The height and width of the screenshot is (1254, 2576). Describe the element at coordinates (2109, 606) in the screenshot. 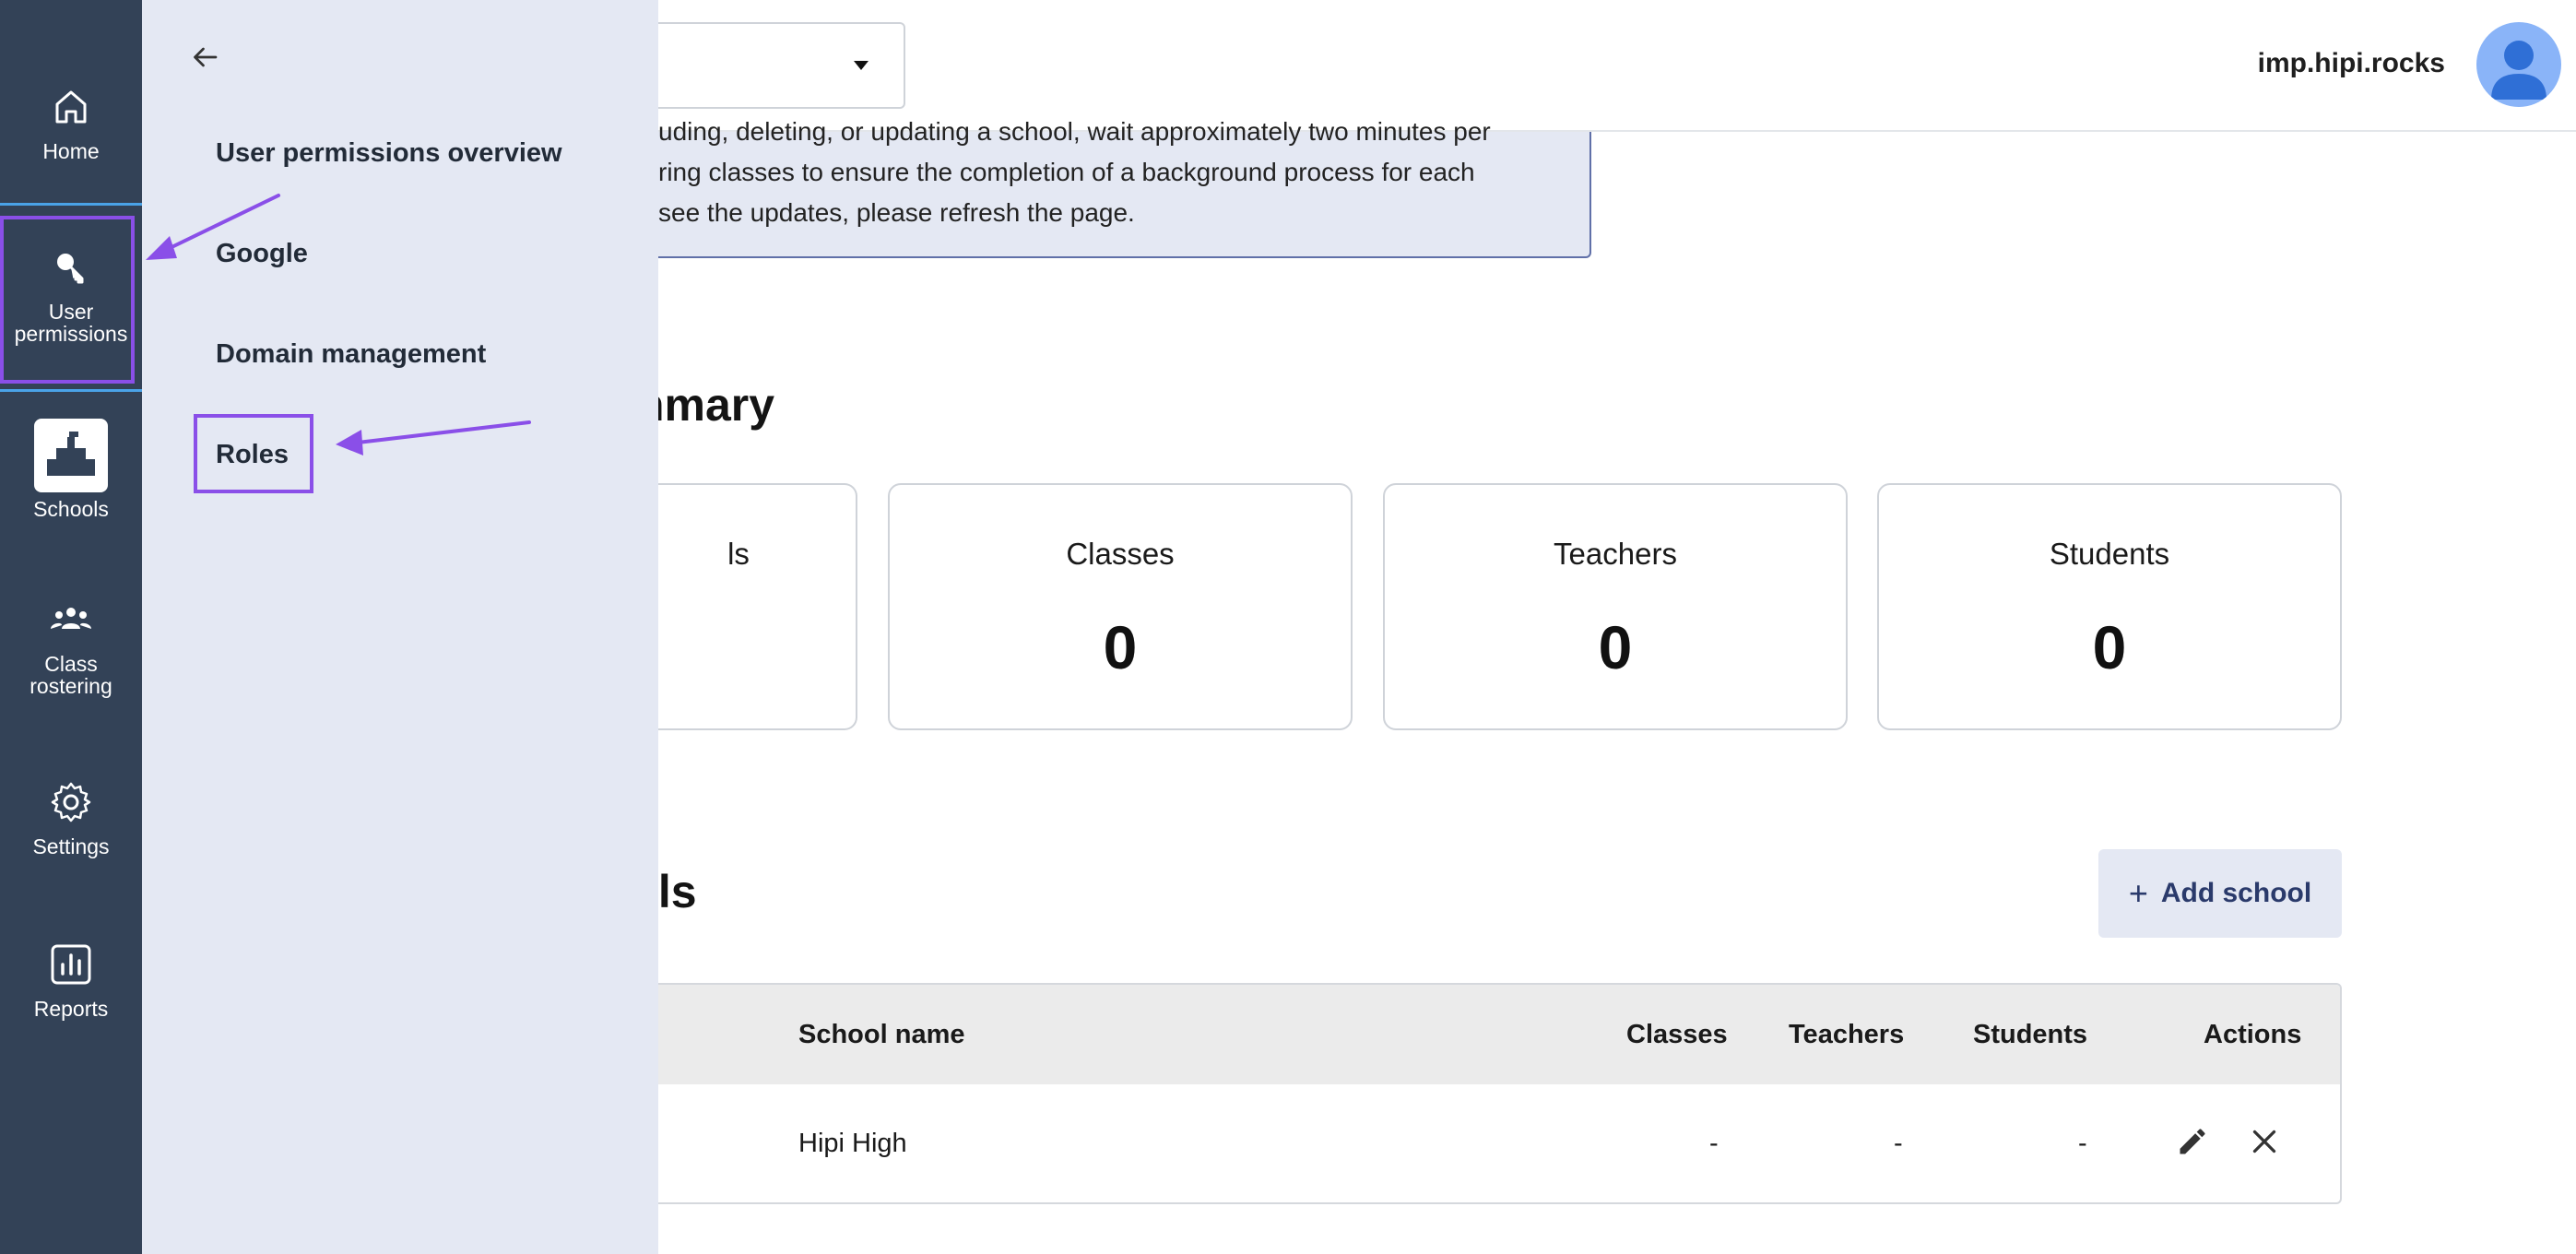

I see `summary-card-students: Students 0` at that location.